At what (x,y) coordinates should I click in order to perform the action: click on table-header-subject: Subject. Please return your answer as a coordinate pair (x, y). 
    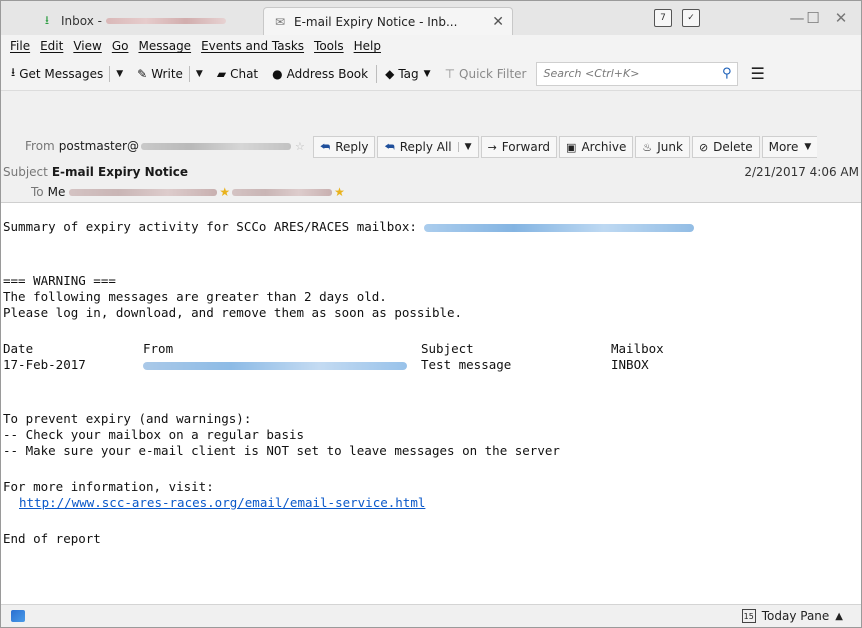
    Looking at the image, I should click on (447, 348).